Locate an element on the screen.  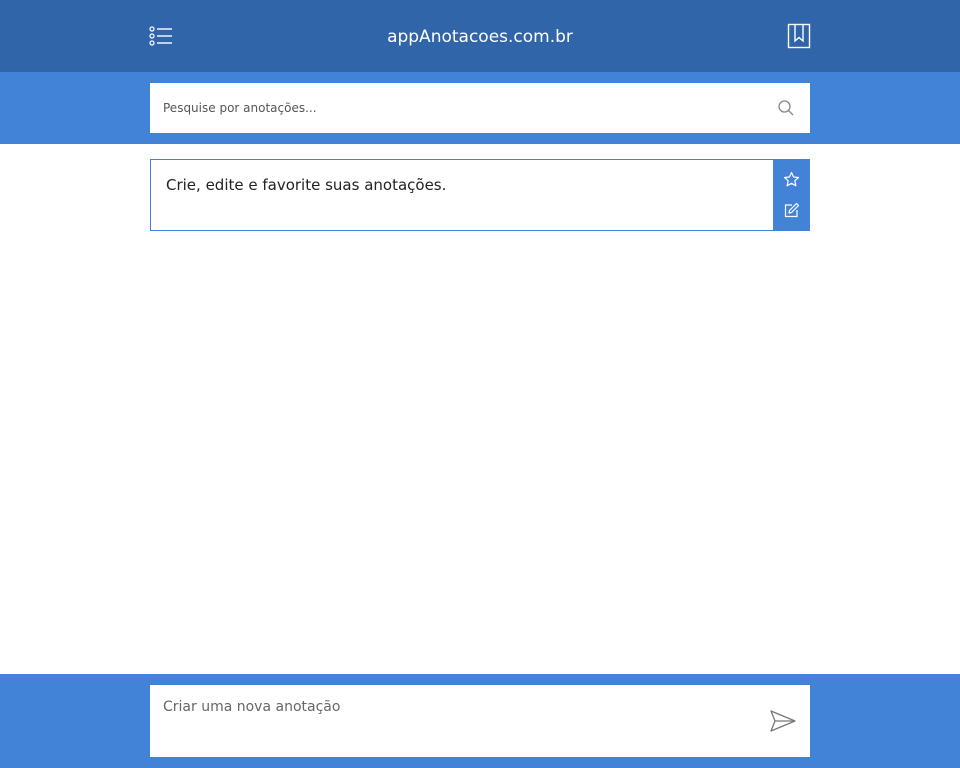
edit-icon is located at coordinates (792, 210).